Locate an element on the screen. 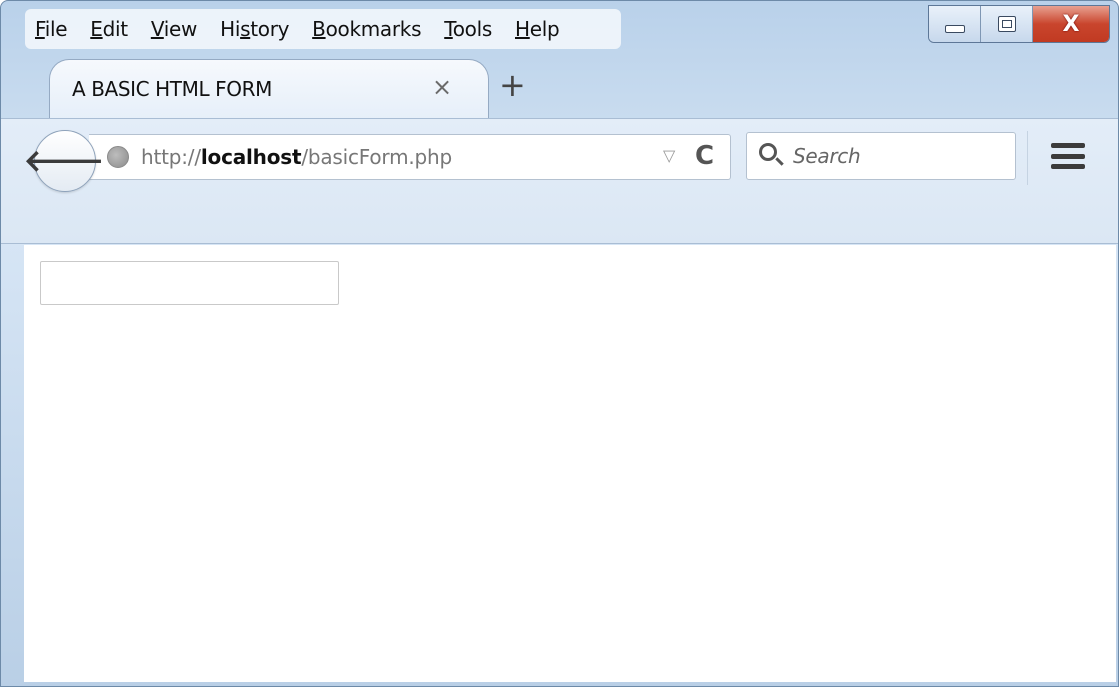 This screenshot has width=1119, height=687. menu-view: View is located at coordinates (174, 29).